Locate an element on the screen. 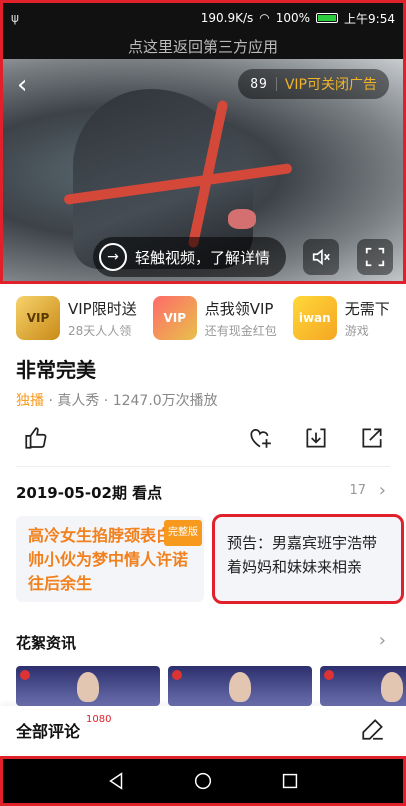  share-button is located at coordinates (372, 438).